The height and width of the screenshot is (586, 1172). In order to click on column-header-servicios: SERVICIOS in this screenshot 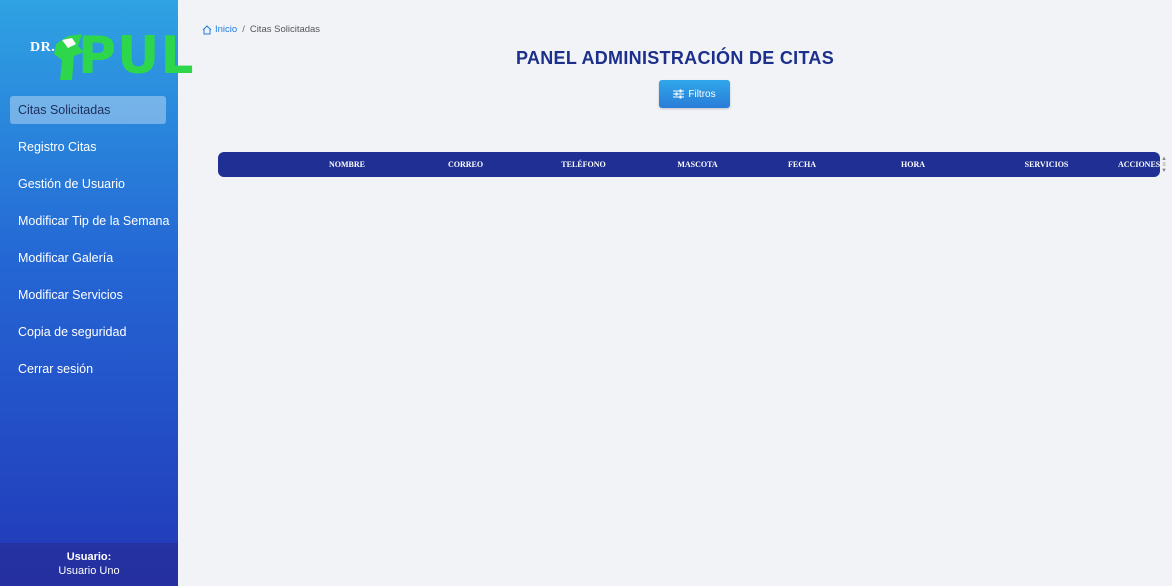, I will do `click(1046, 164)`.